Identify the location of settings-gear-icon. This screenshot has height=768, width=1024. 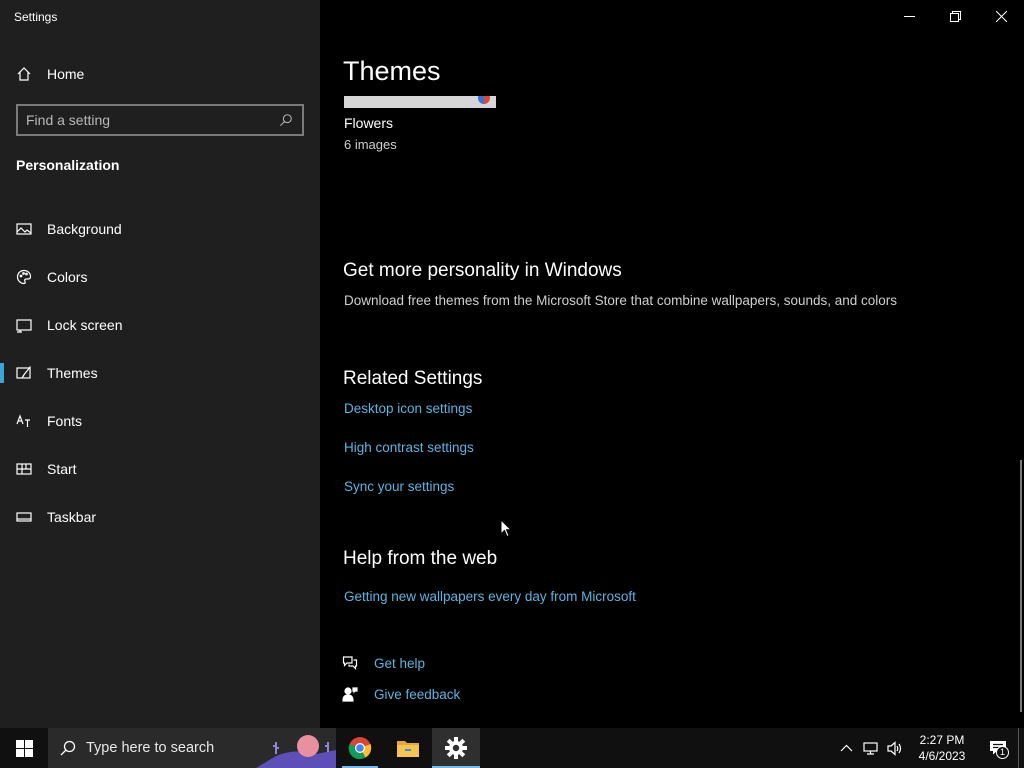
(456, 748).